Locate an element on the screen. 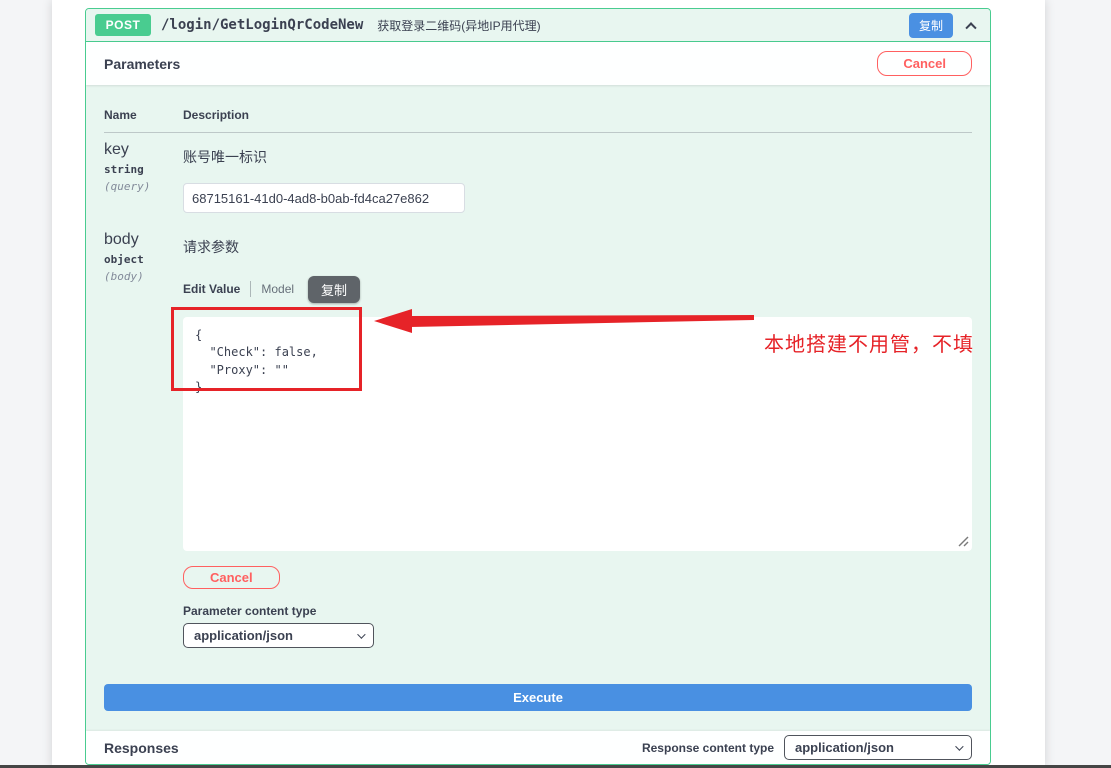 The width and height of the screenshot is (1111, 768). collapse-button is located at coordinates (971, 25).